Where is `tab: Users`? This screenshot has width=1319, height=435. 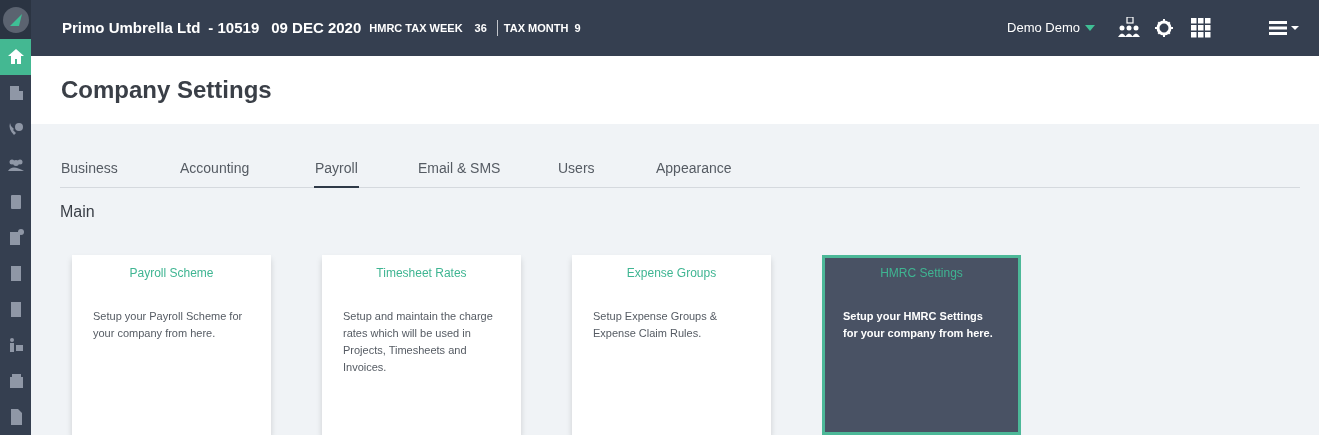 tab: Users is located at coordinates (576, 169).